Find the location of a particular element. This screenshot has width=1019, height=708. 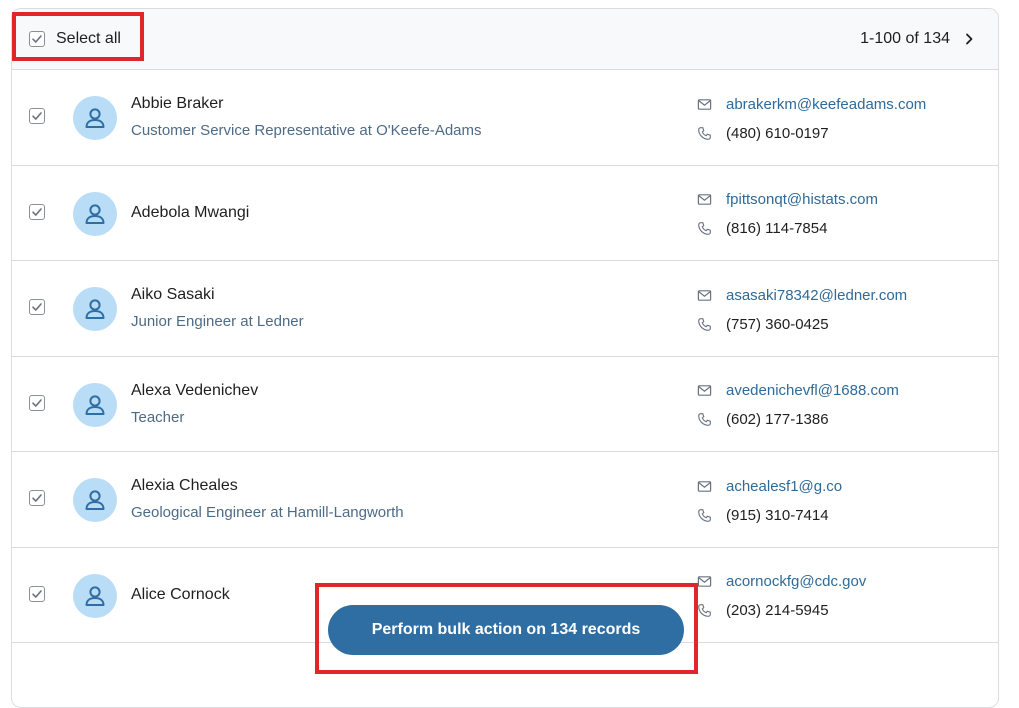

contact-phone: (816) 114-7854 is located at coordinates (777, 228).